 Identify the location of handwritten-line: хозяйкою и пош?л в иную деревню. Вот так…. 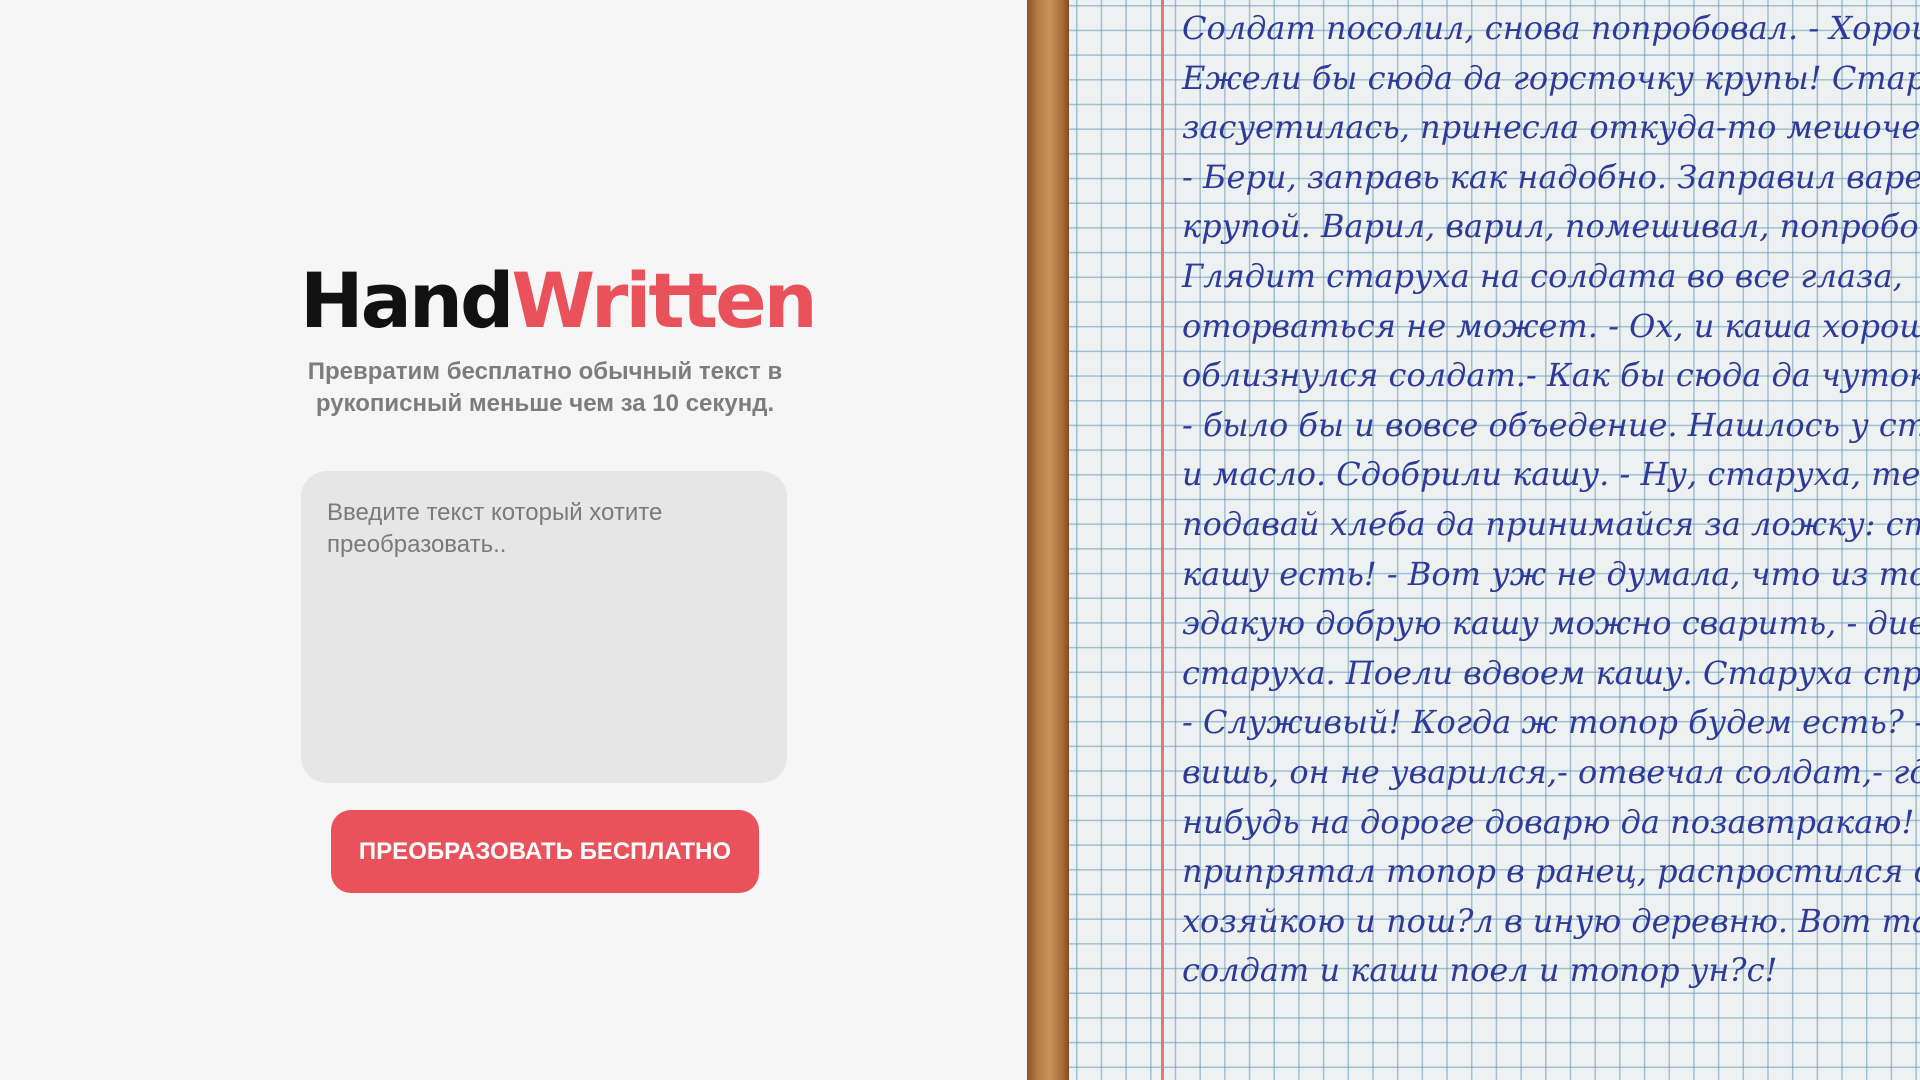
(1551, 920).